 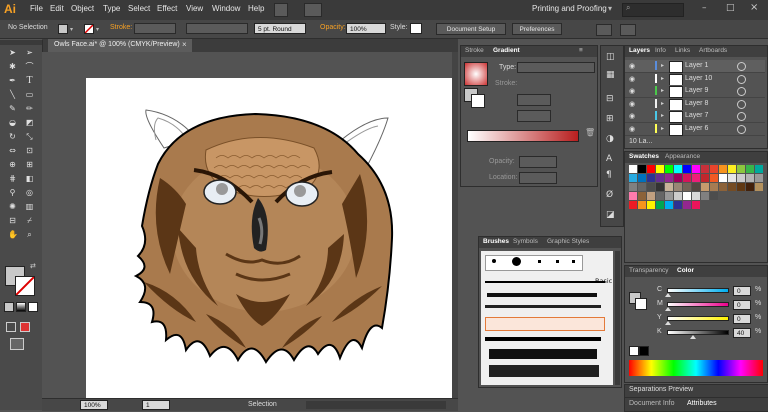 What do you see at coordinates (416, 28) in the screenshot?
I see `graphic-style-swatch` at bounding box center [416, 28].